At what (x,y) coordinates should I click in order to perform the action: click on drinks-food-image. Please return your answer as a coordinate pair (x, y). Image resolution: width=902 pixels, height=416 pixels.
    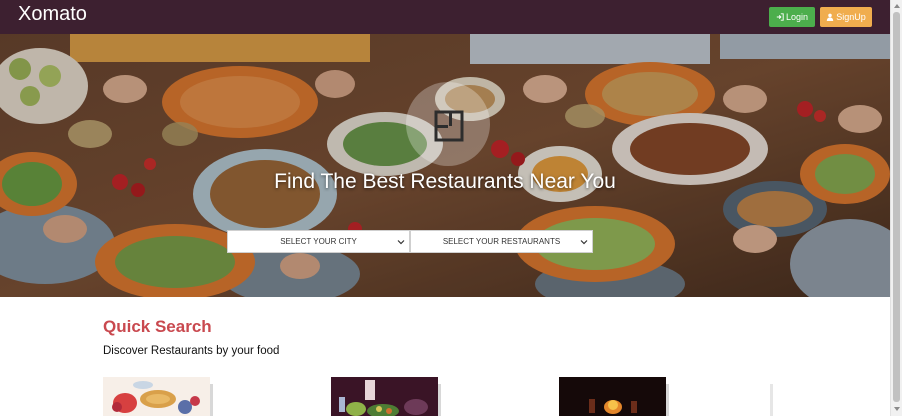
    Looking at the image, I should click on (384, 396).